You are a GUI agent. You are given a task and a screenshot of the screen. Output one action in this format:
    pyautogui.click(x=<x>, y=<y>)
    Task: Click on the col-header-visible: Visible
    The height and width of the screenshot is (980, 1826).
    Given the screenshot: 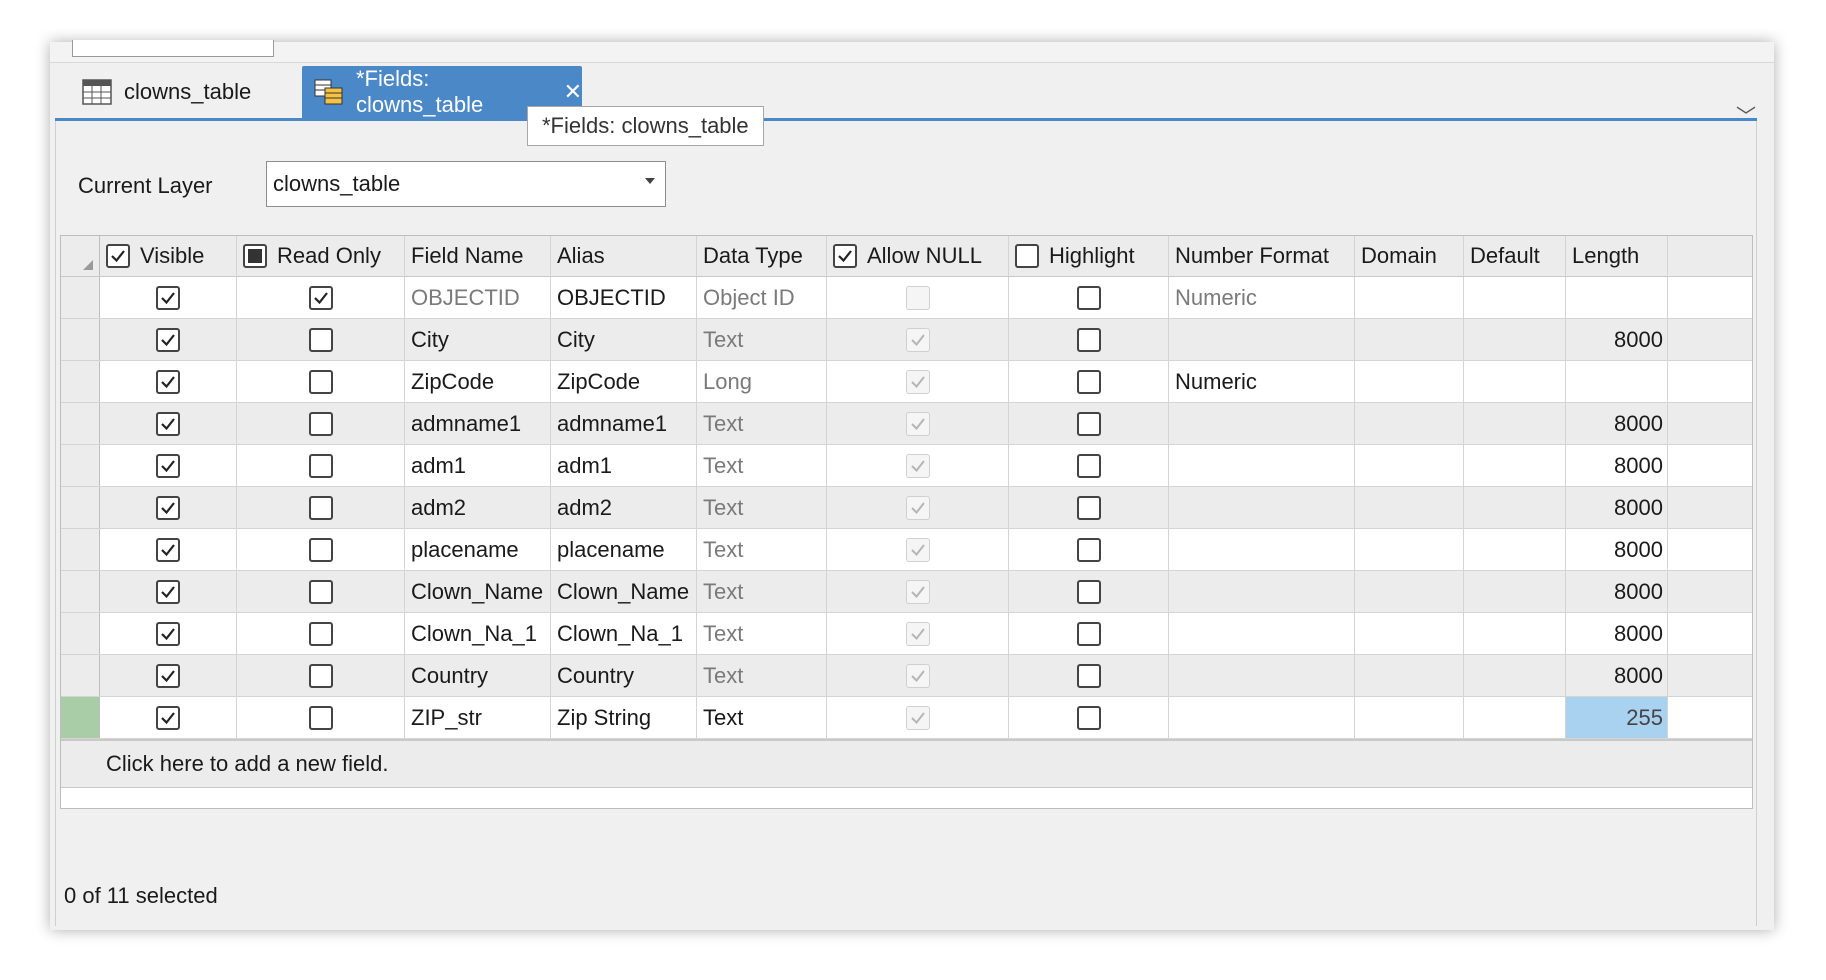 What is the action you would take?
    pyautogui.click(x=168, y=256)
    